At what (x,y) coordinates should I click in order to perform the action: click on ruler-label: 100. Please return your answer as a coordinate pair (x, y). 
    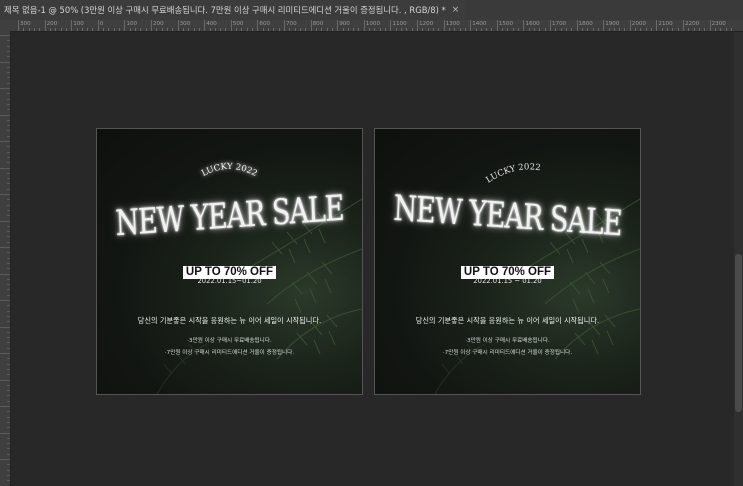
    Looking at the image, I should click on (78, 24).